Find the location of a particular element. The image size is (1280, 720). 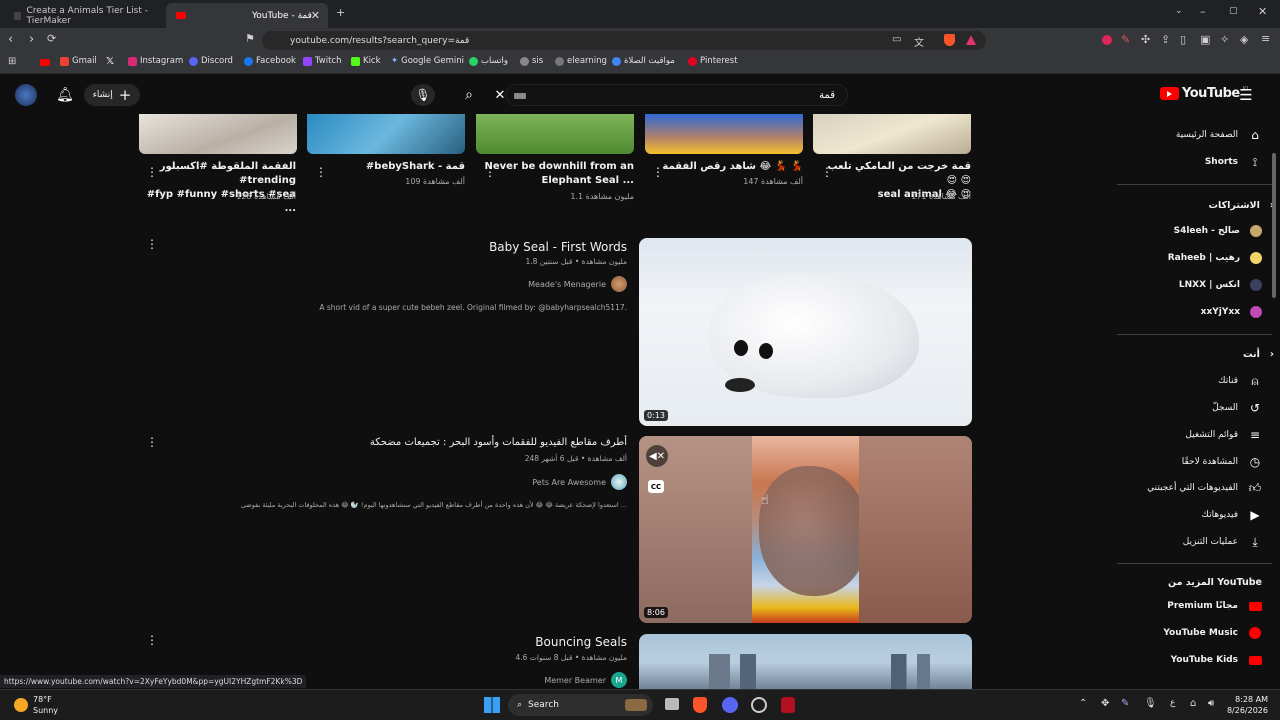

video-channel-2: Pets Are Awesome is located at coordinates (579, 482).